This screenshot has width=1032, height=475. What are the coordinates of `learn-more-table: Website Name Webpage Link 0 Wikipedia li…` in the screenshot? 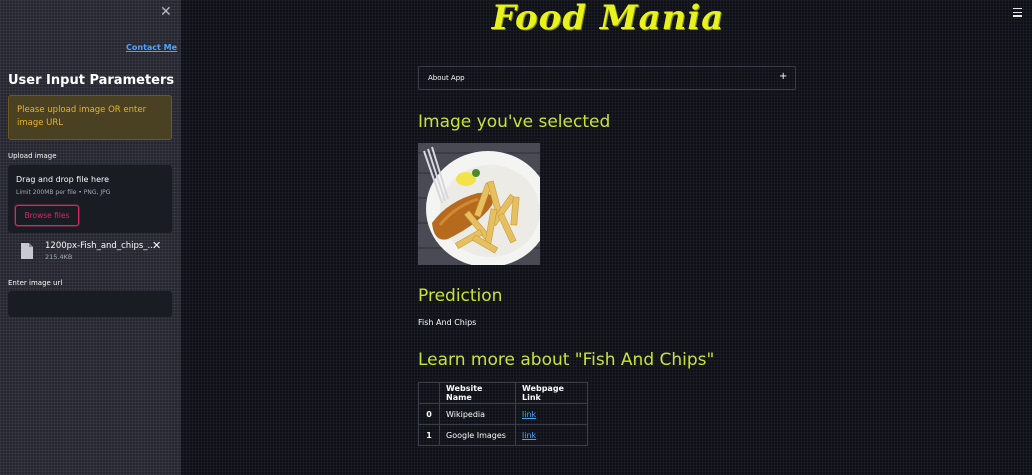 It's located at (503, 414).